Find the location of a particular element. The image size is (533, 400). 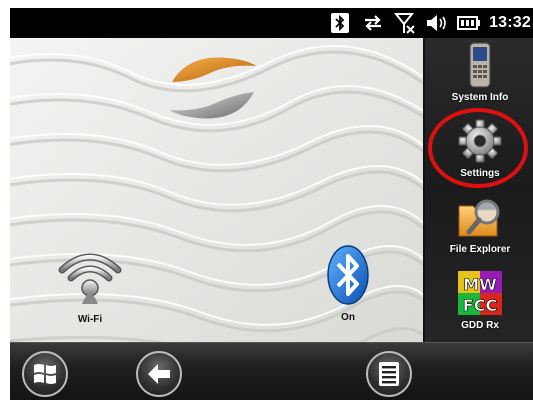

gear-icon is located at coordinates (480, 141).